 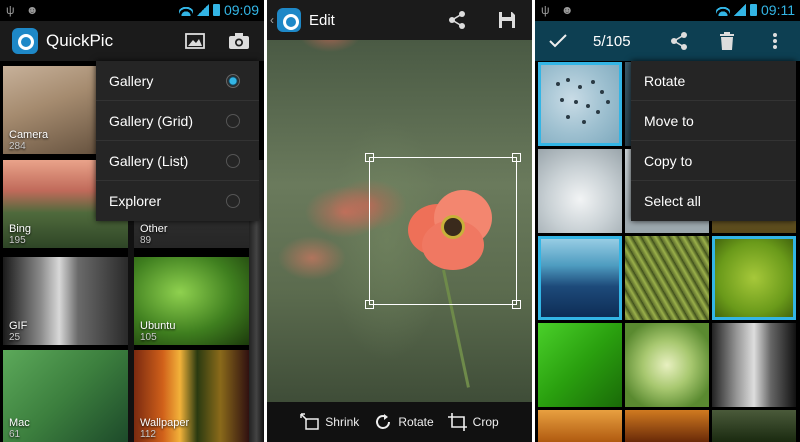 I want to click on checkmark-icon, so click(x=558, y=41).